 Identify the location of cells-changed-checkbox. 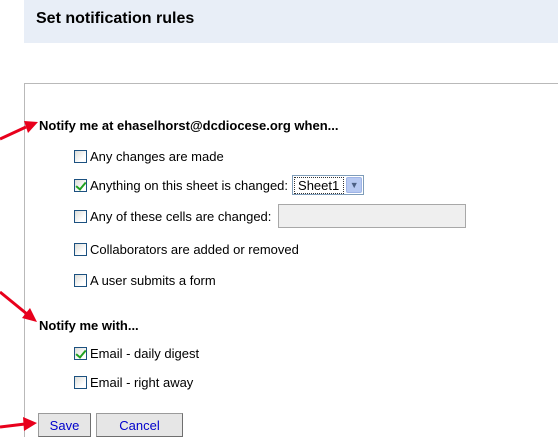
(80, 216).